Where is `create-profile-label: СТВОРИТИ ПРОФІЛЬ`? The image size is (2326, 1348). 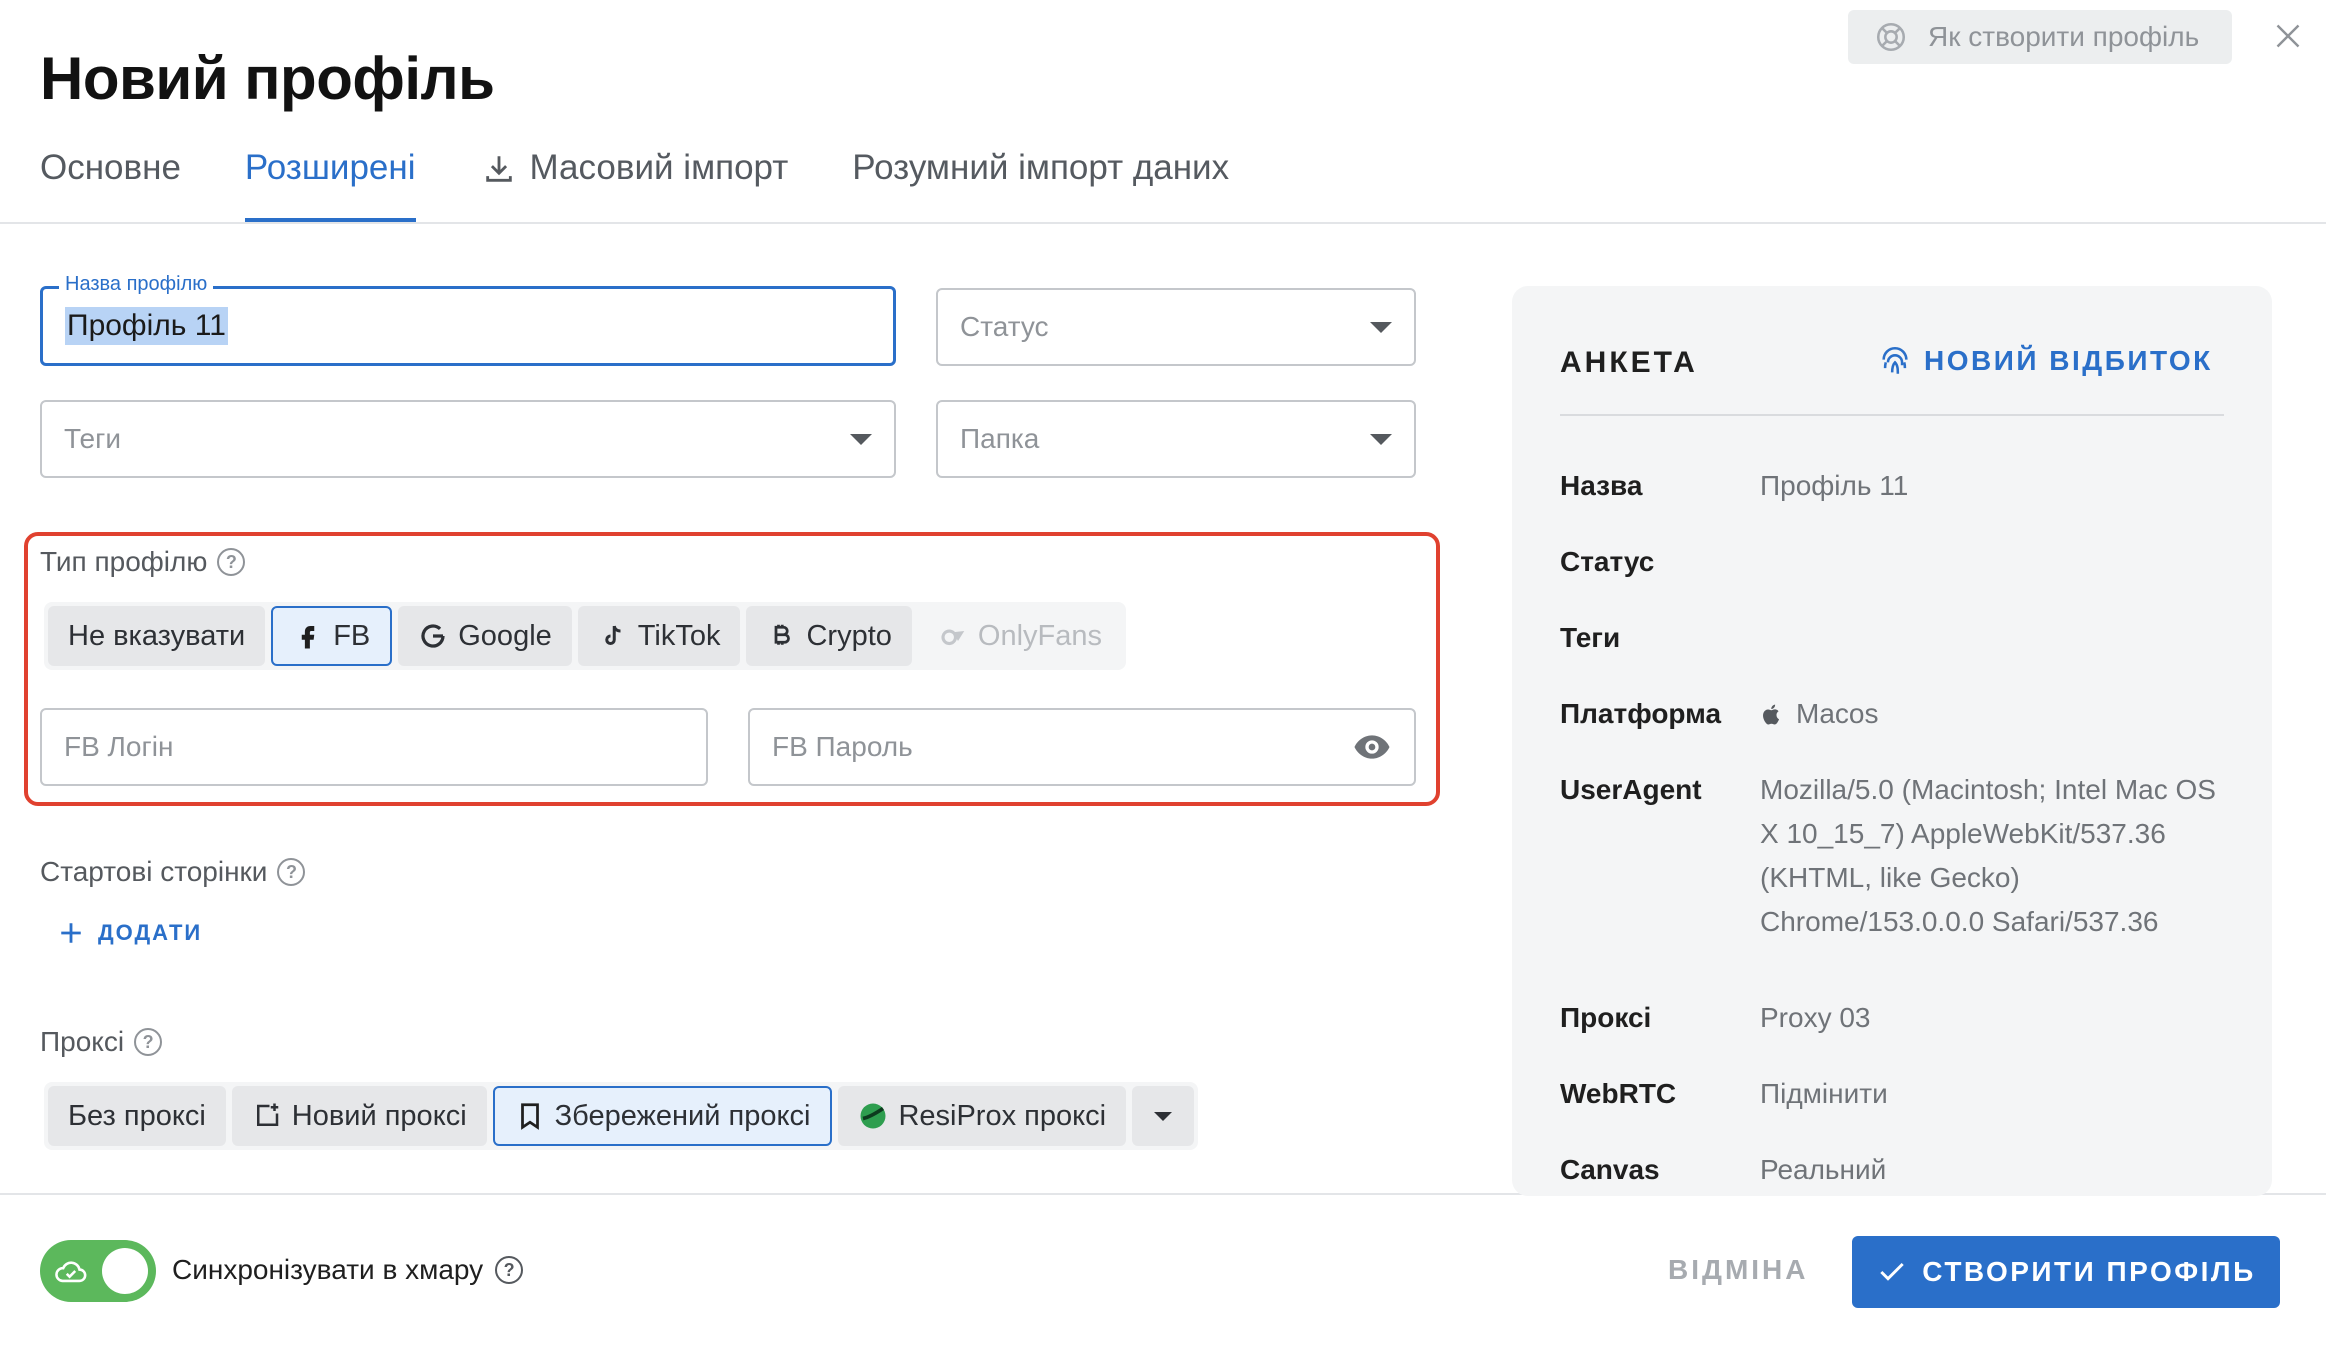 create-profile-label: СТВОРИТИ ПРОФІЛЬ is located at coordinates (2089, 1271).